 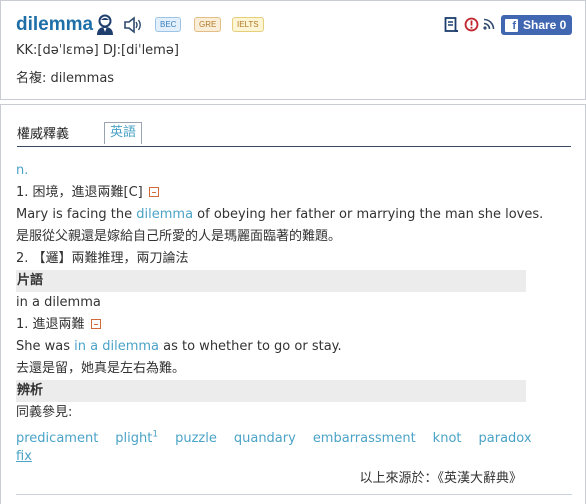 I want to click on synonym-link: paradox, so click(x=505, y=438).